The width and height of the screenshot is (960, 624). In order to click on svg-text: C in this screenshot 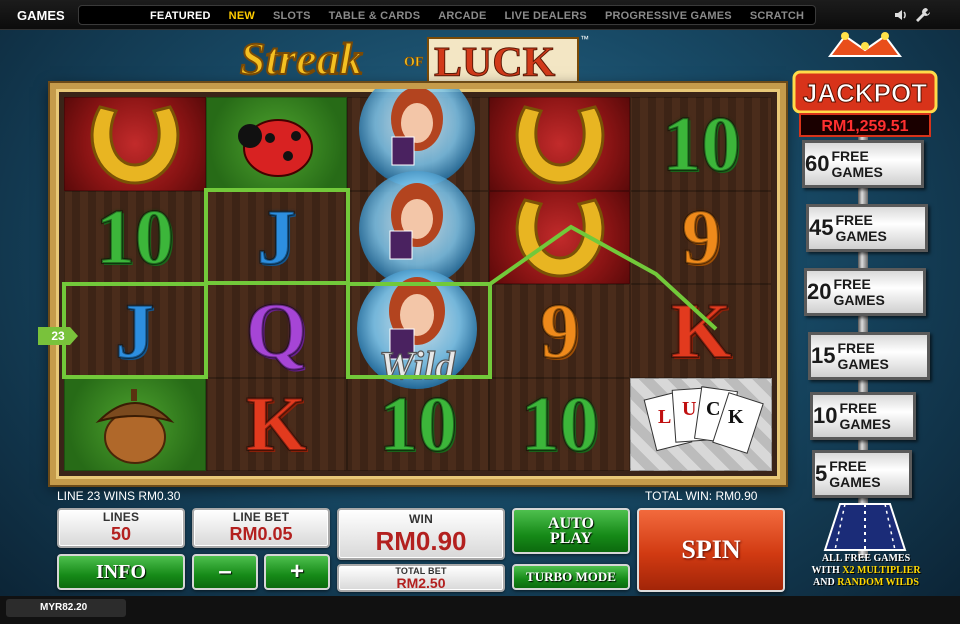, I will do `click(713, 409)`.